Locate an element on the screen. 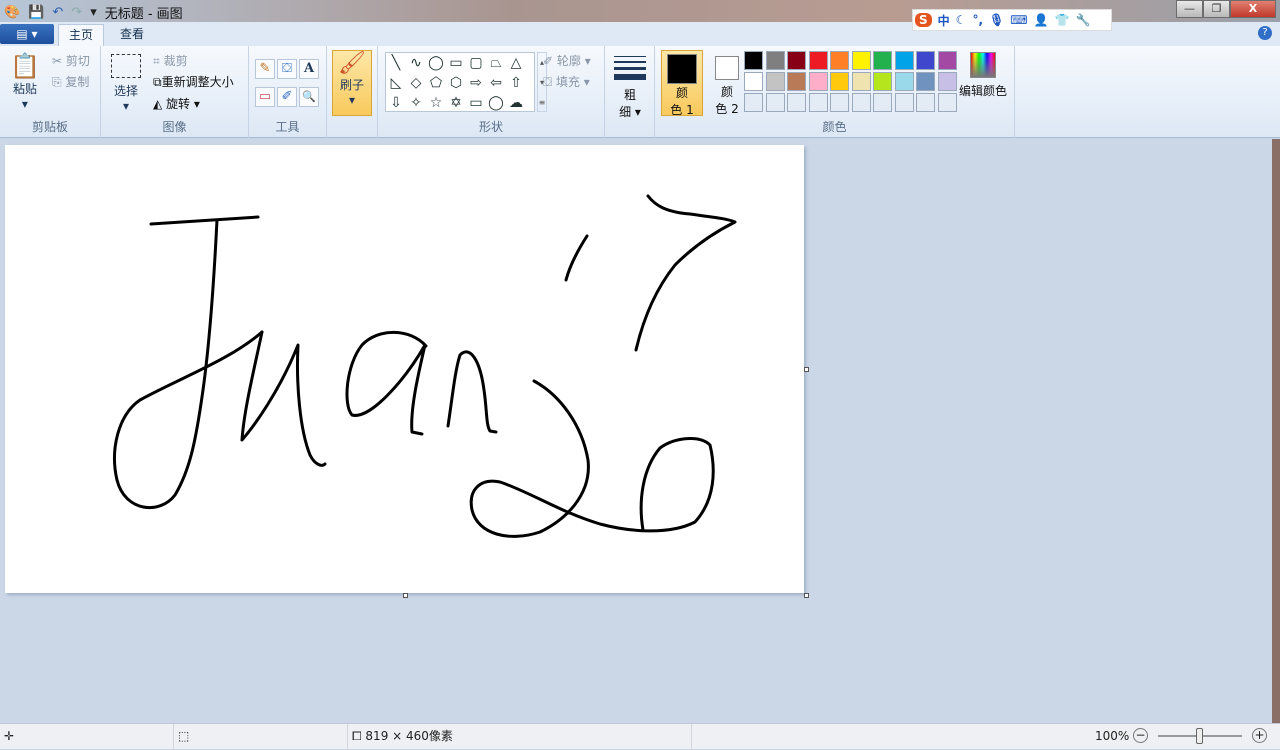 The width and height of the screenshot is (1280, 750). shape-5: ⏢ is located at coordinates (496, 63).